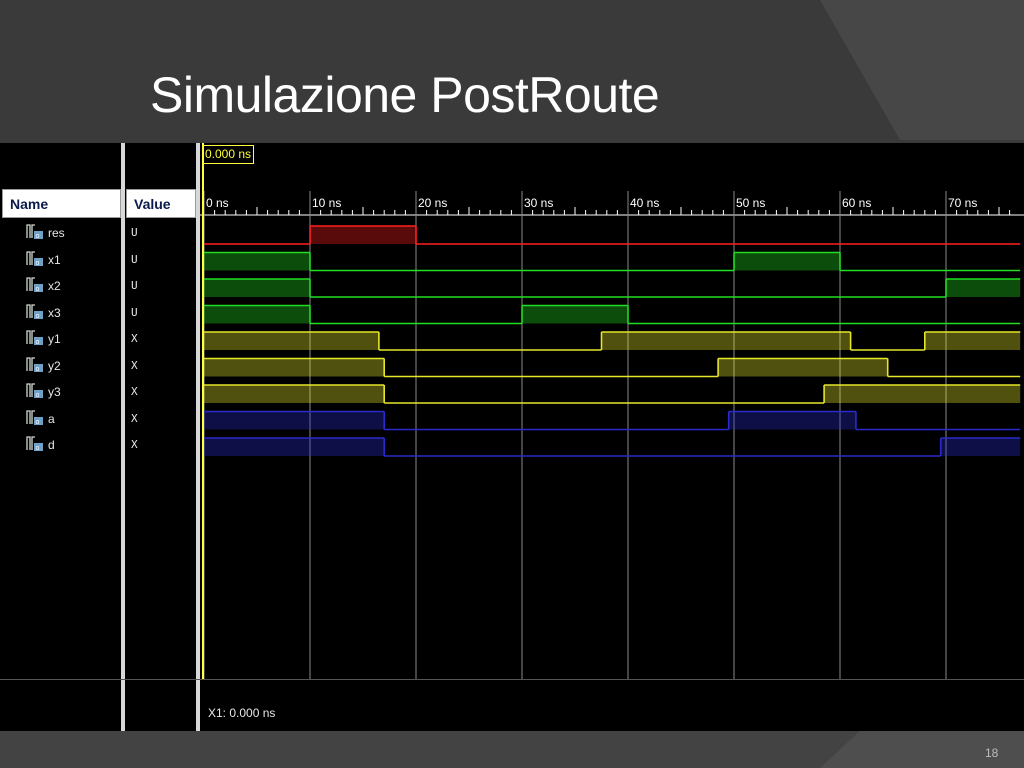 The width and height of the screenshot is (1024, 768). What do you see at coordinates (51, 418) in the screenshot?
I see `signal-name: a` at bounding box center [51, 418].